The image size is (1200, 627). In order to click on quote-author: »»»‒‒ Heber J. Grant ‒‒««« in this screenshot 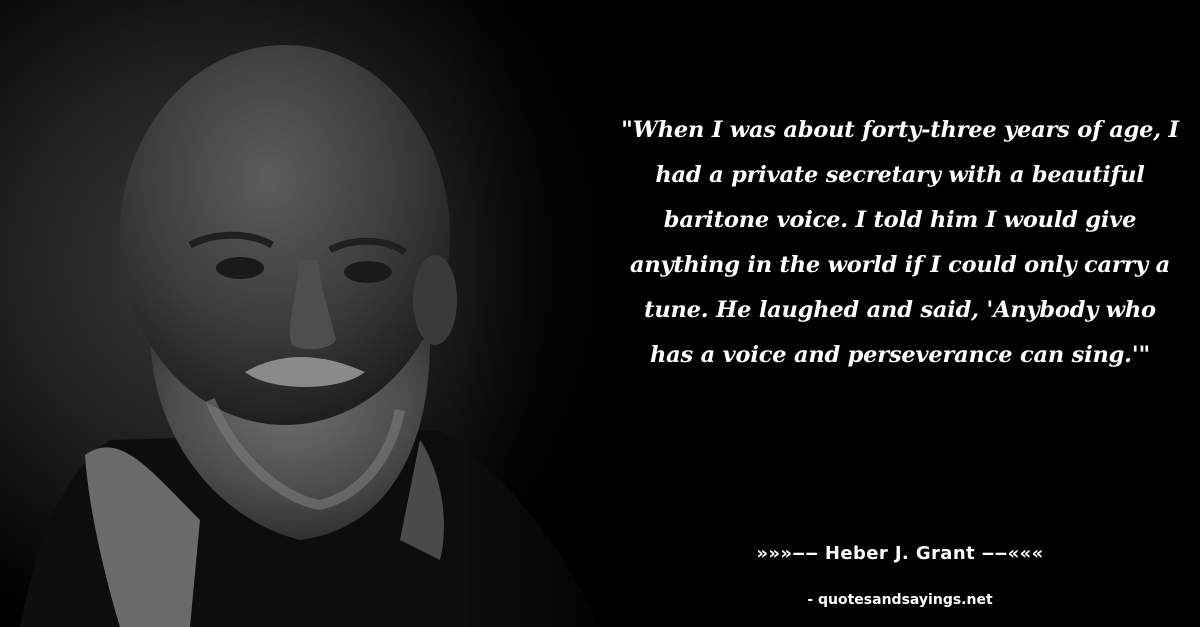, I will do `click(900, 553)`.